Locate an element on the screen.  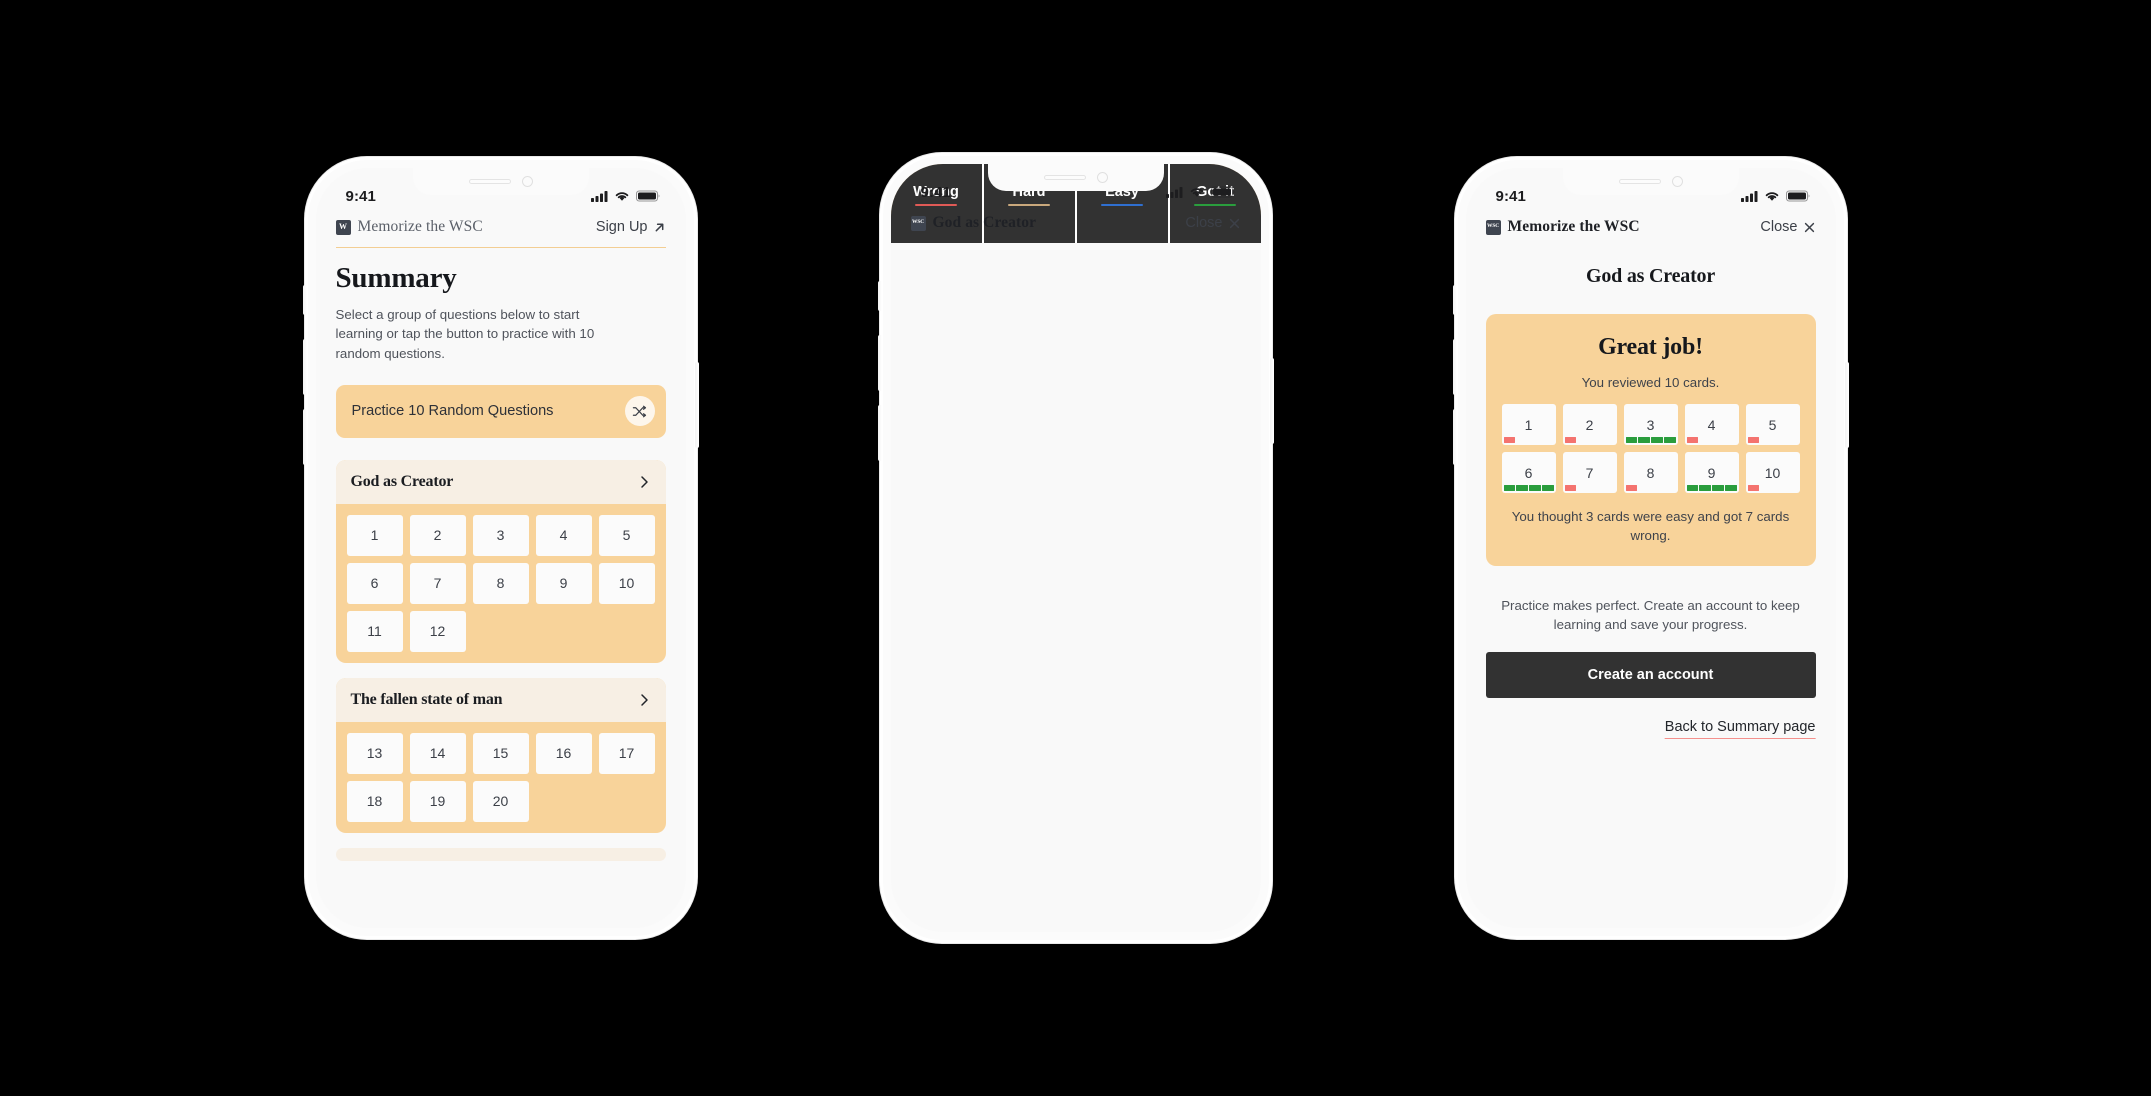
battery-icon is located at coordinates (1797, 196).